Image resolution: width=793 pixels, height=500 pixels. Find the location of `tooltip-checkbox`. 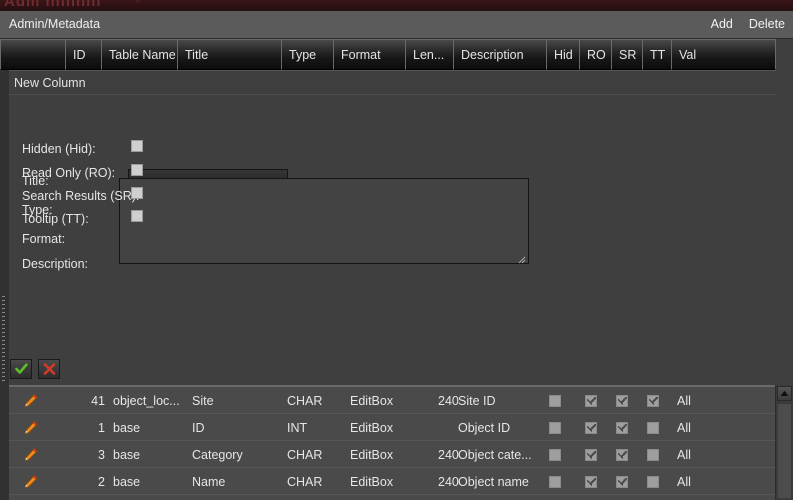

tooltip-checkbox is located at coordinates (137, 216).